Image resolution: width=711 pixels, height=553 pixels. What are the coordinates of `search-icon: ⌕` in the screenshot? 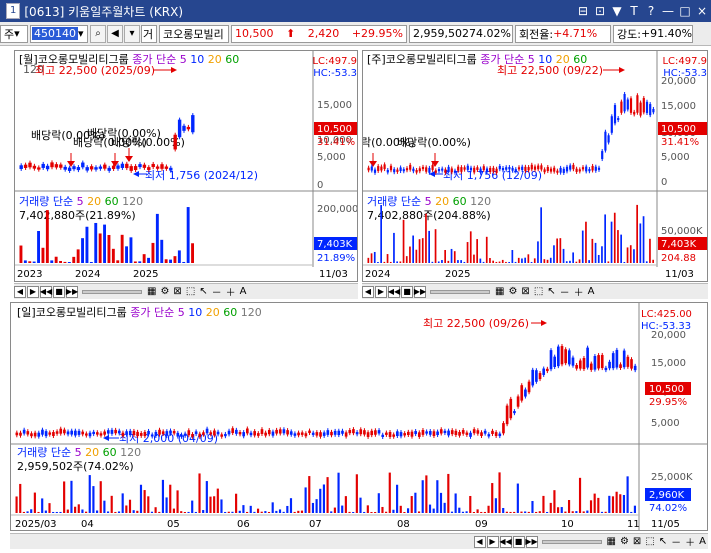 It's located at (98, 33).